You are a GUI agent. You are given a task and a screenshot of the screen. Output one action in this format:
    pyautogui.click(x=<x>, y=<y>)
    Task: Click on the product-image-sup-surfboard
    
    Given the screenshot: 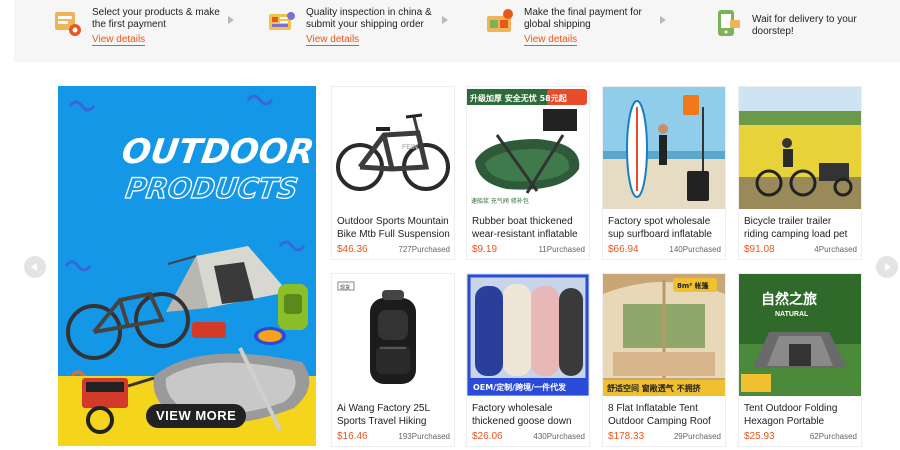 What is the action you would take?
    pyautogui.click(x=664, y=148)
    